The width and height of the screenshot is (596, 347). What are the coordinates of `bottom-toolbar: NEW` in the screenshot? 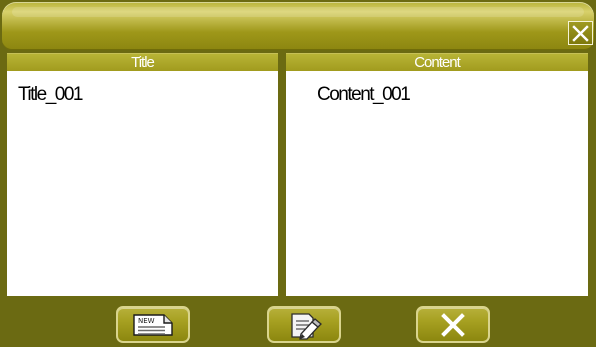 It's located at (298, 321).